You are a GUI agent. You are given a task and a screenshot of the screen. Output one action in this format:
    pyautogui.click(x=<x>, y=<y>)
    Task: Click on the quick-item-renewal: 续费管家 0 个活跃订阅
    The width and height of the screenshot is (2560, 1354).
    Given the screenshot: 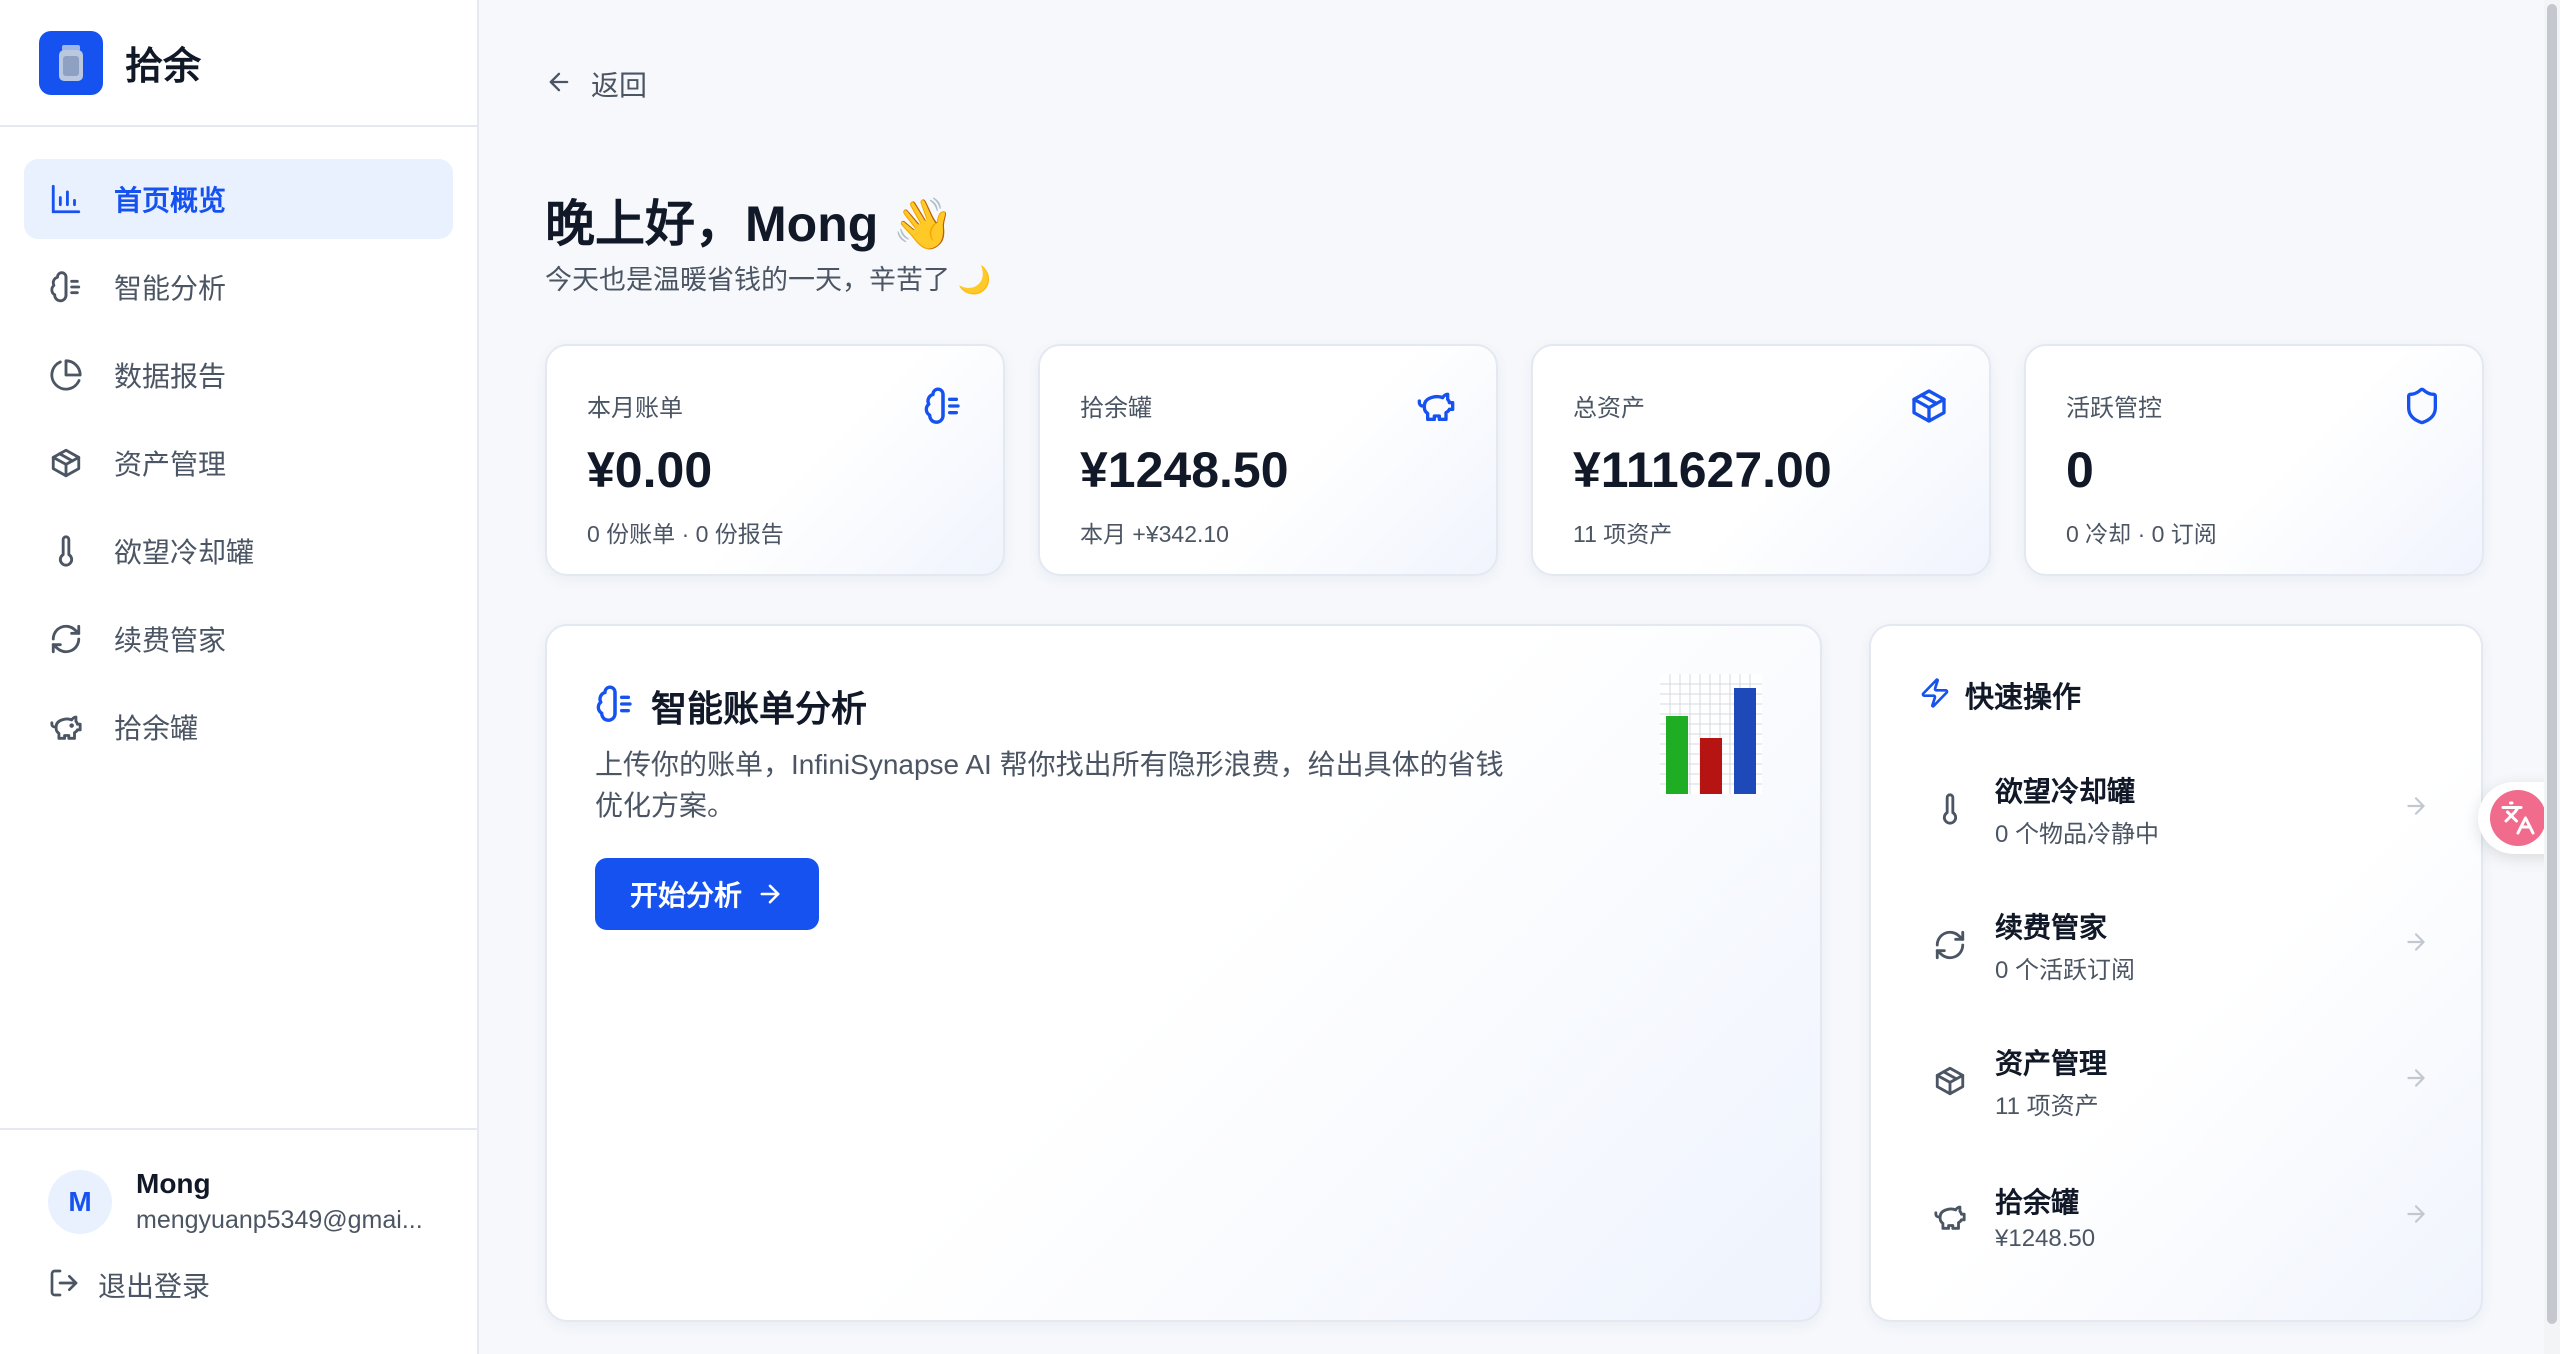 What is the action you would take?
    pyautogui.click(x=2179, y=945)
    